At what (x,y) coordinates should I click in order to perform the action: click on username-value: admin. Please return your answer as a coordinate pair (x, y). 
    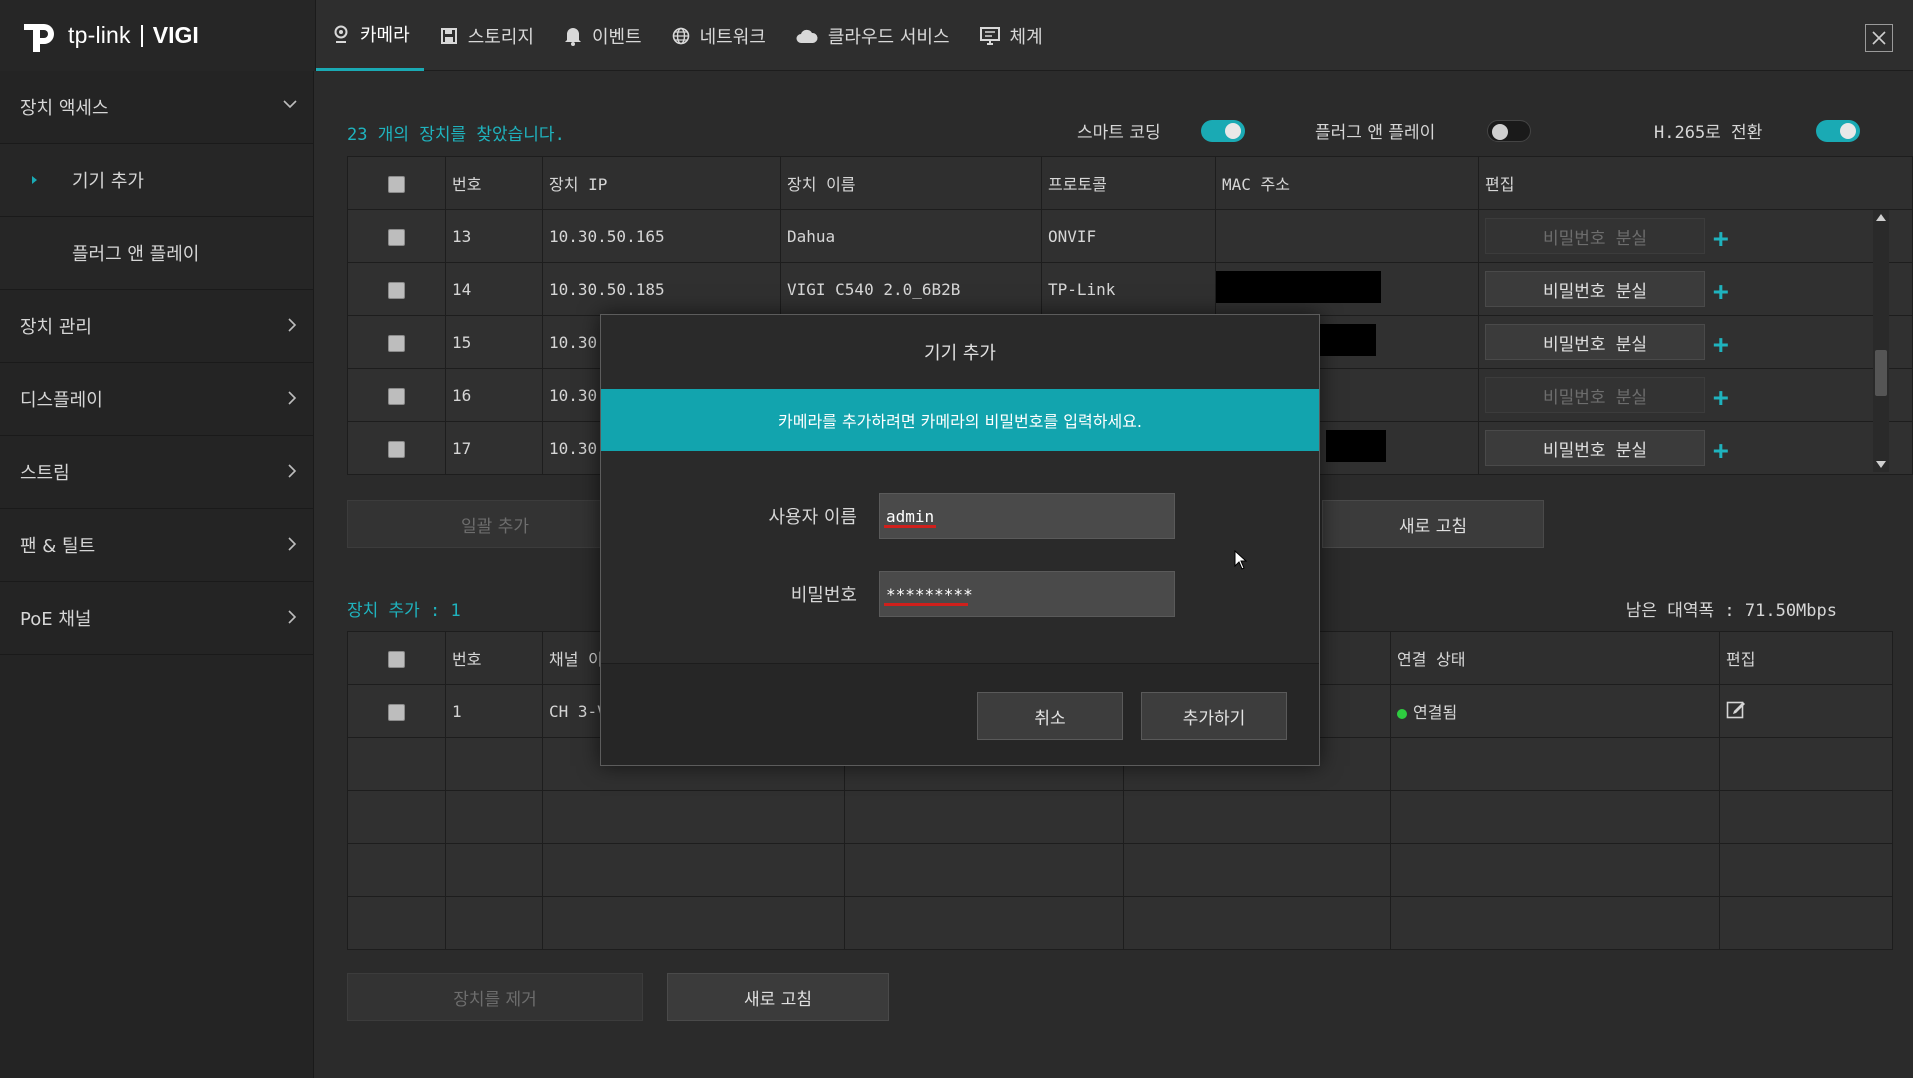
    Looking at the image, I should click on (910, 516).